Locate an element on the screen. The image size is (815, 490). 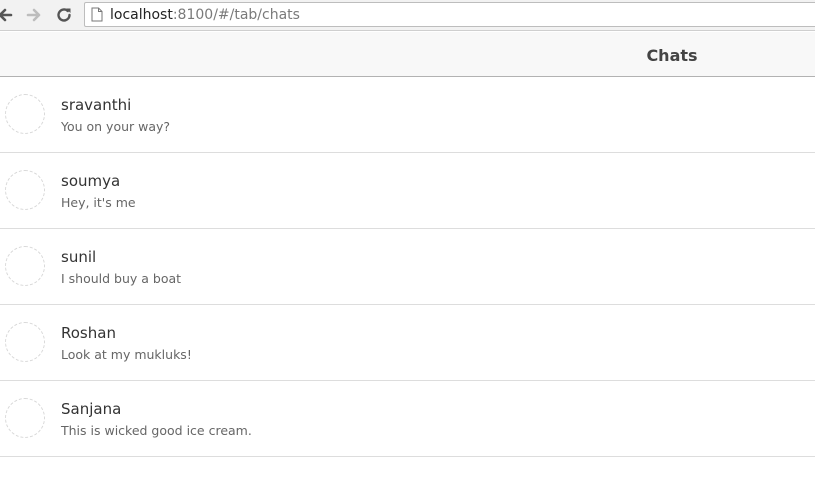
url-text: localhost:8100/#/tab/chats is located at coordinates (205, 15).